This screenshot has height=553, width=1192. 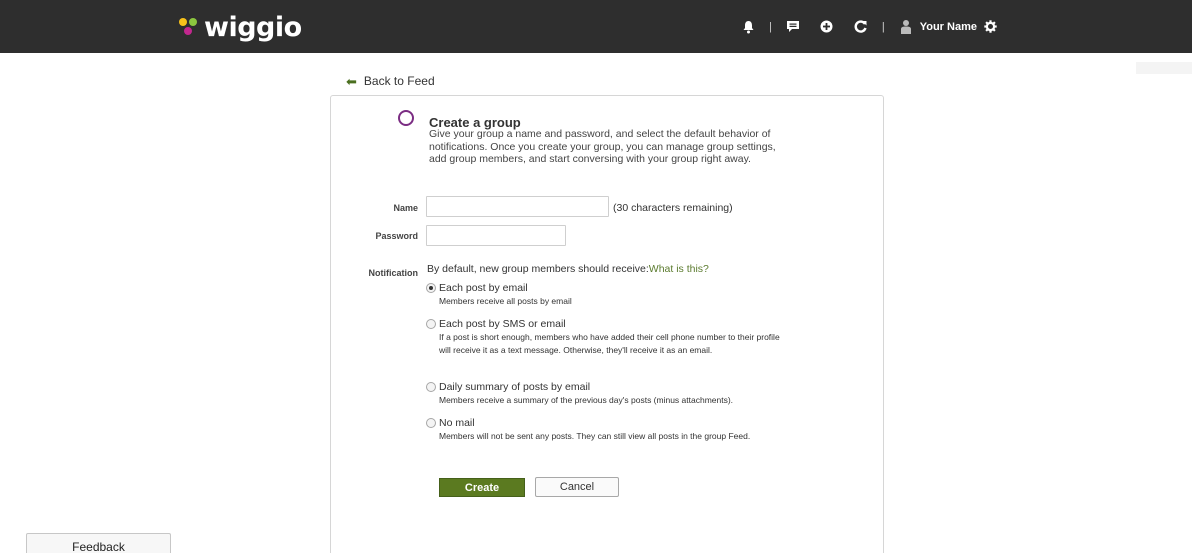 I want to click on radio-no-mail, so click(x=431, y=423).